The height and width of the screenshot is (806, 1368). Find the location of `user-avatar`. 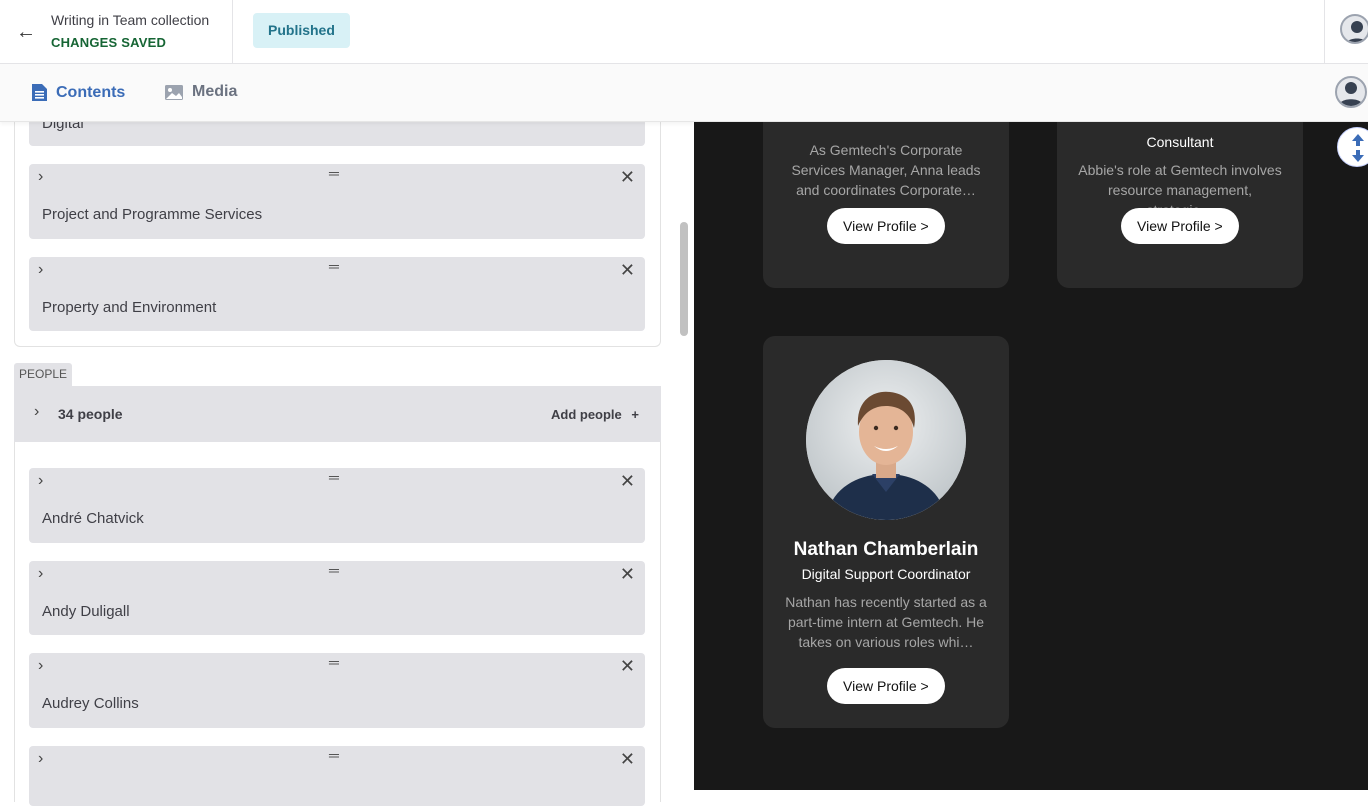

user-avatar is located at coordinates (1354, 29).